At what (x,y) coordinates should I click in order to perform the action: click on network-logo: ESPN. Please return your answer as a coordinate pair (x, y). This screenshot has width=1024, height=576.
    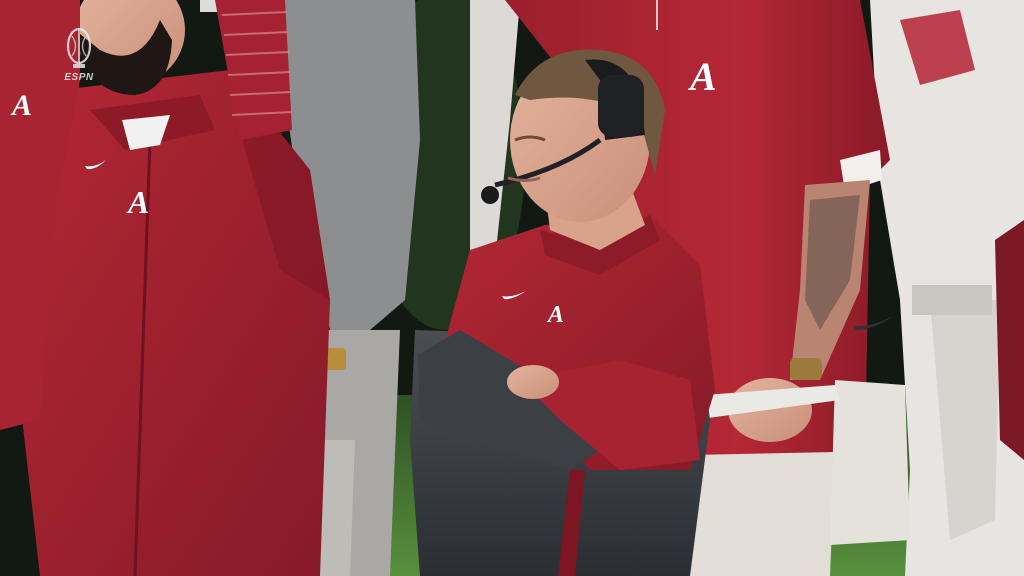
    Looking at the image, I should click on (79, 77).